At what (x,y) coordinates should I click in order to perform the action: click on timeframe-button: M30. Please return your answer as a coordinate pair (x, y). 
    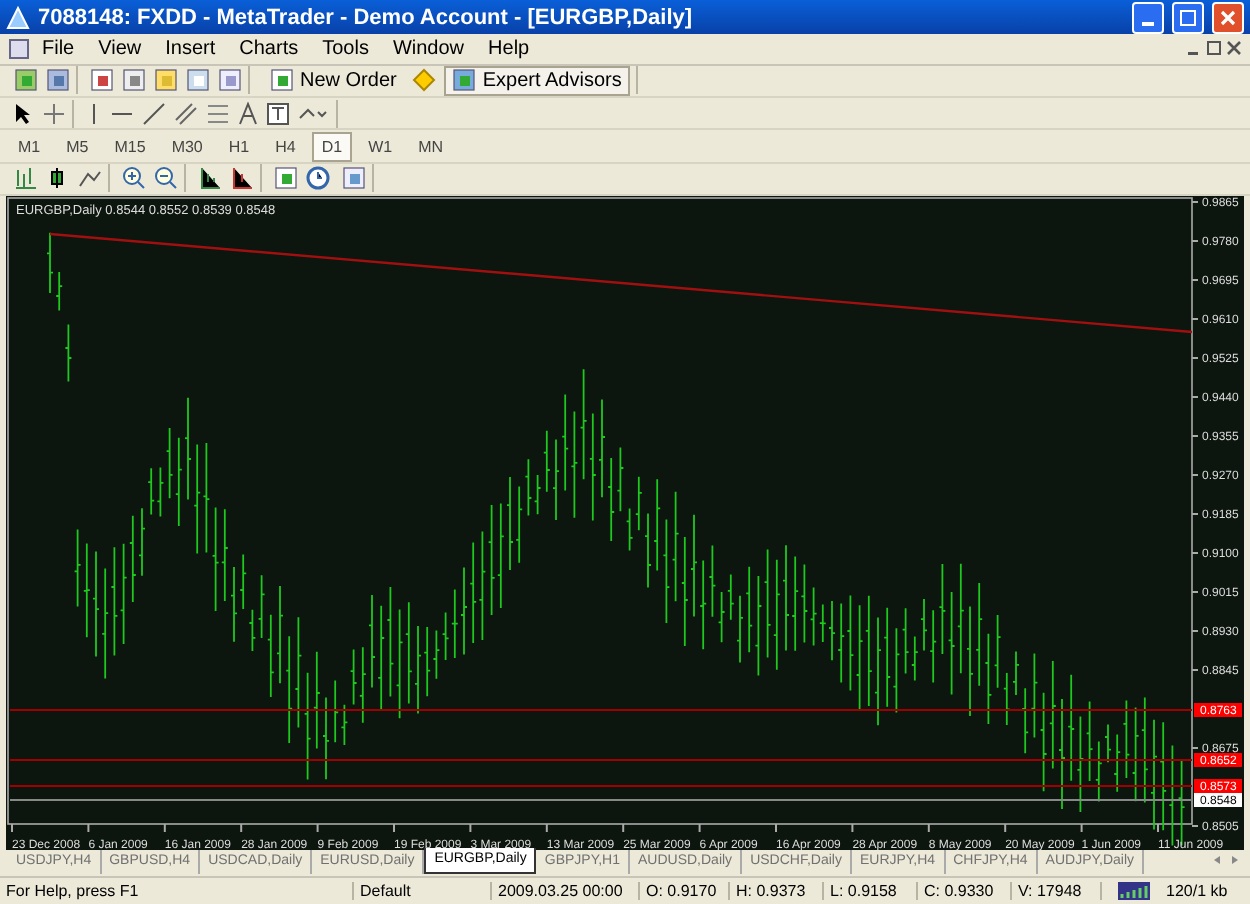
    Looking at the image, I should click on (187, 146).